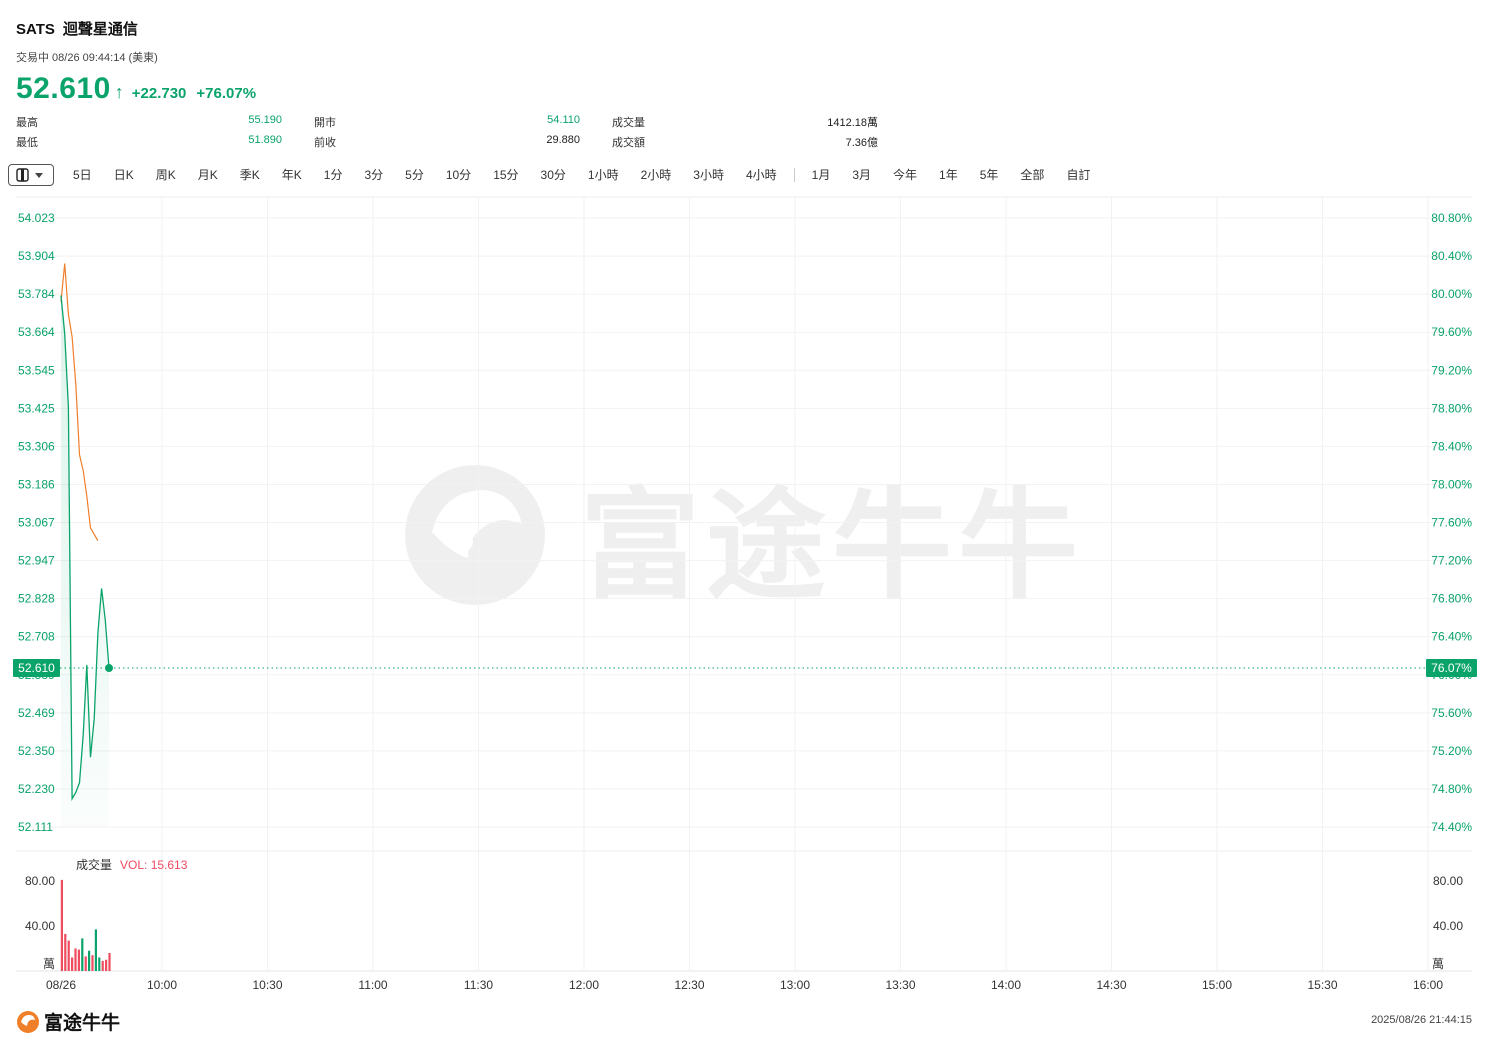 The width and height of the screenshot is (1488, 1047). Describe the element at coordinates (40, 926) in the screenshot. I see `volume-y-tick: 40.00` at that location.